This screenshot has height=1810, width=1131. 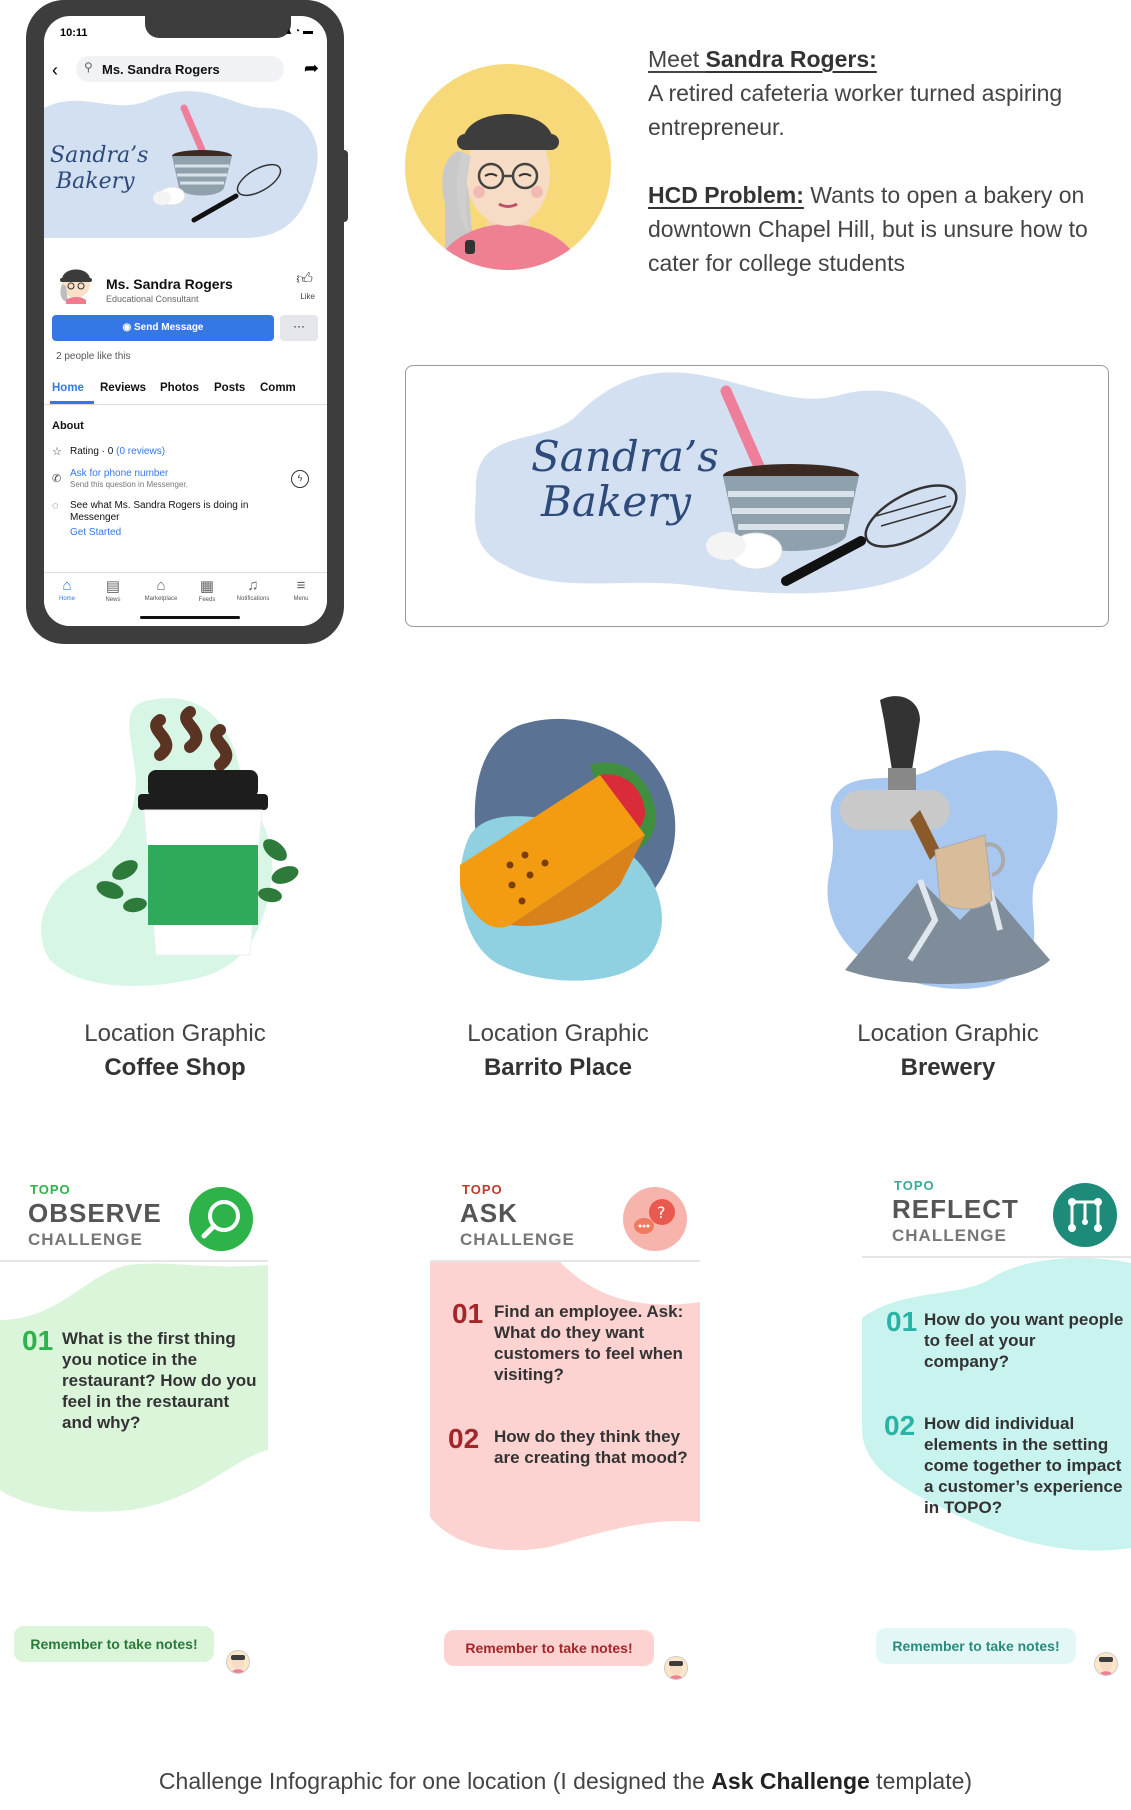 I want to click on nav-feeds: ▦ Feeds, so click(x=207, y=590).